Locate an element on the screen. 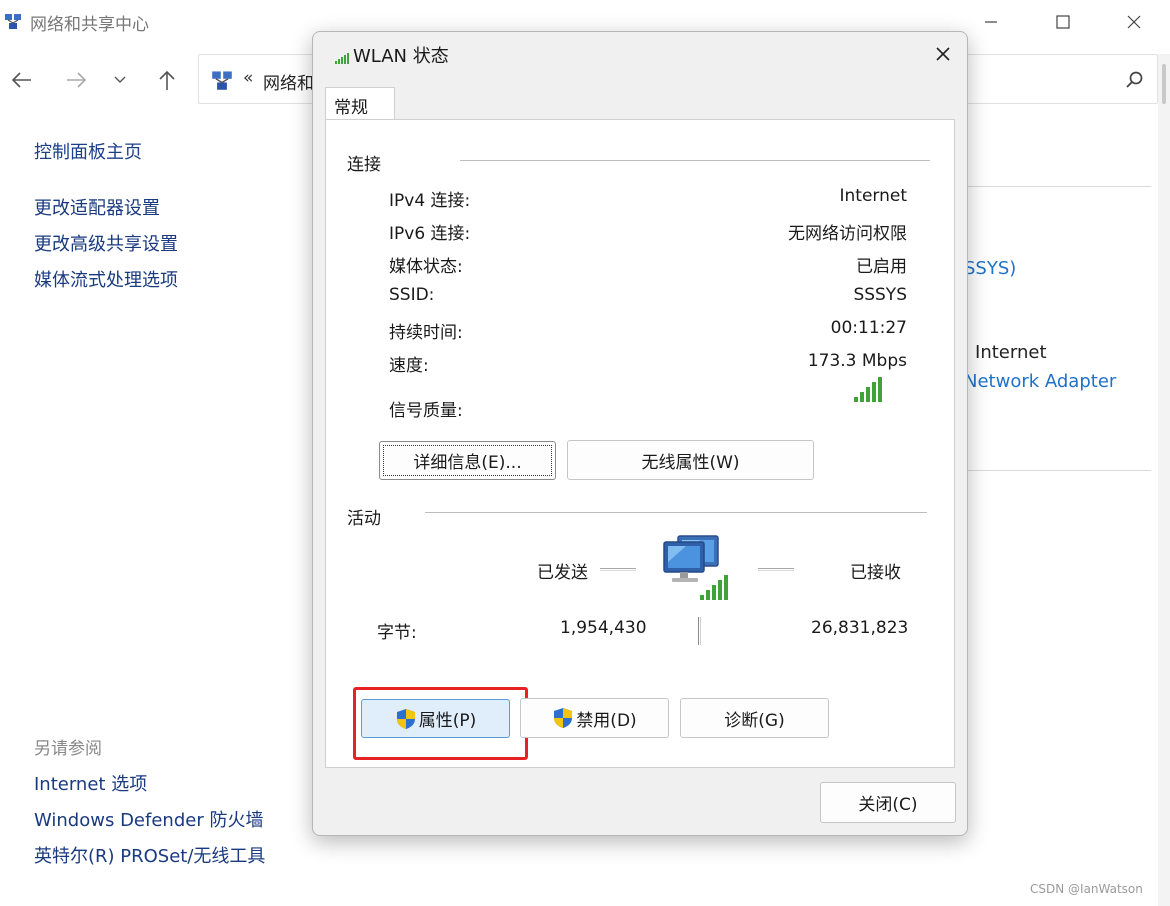 The image size is (1170, 906). media-state-label: 媒体状态: is located at coordinates (426, 267).